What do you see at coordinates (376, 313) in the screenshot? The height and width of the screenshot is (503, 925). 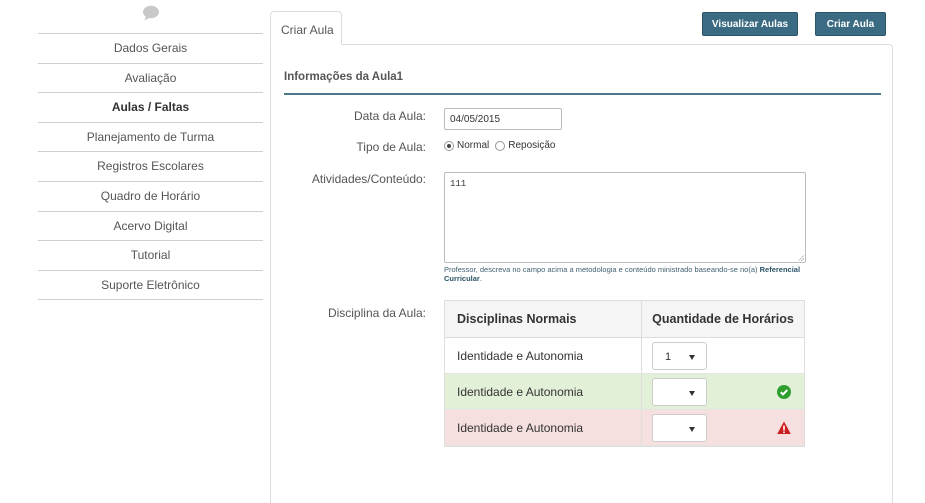 I see `disciplina-label: Disciplina da Aula:` at bounding box center [376, 313].